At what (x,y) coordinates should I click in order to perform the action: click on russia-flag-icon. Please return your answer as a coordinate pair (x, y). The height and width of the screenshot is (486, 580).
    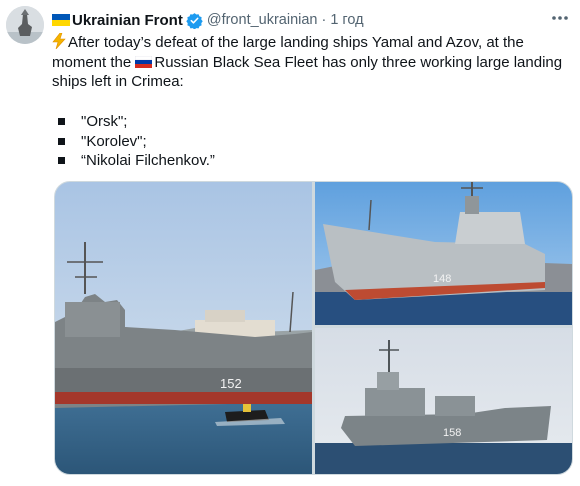
    Looking at the image, I should click on (144, 61).